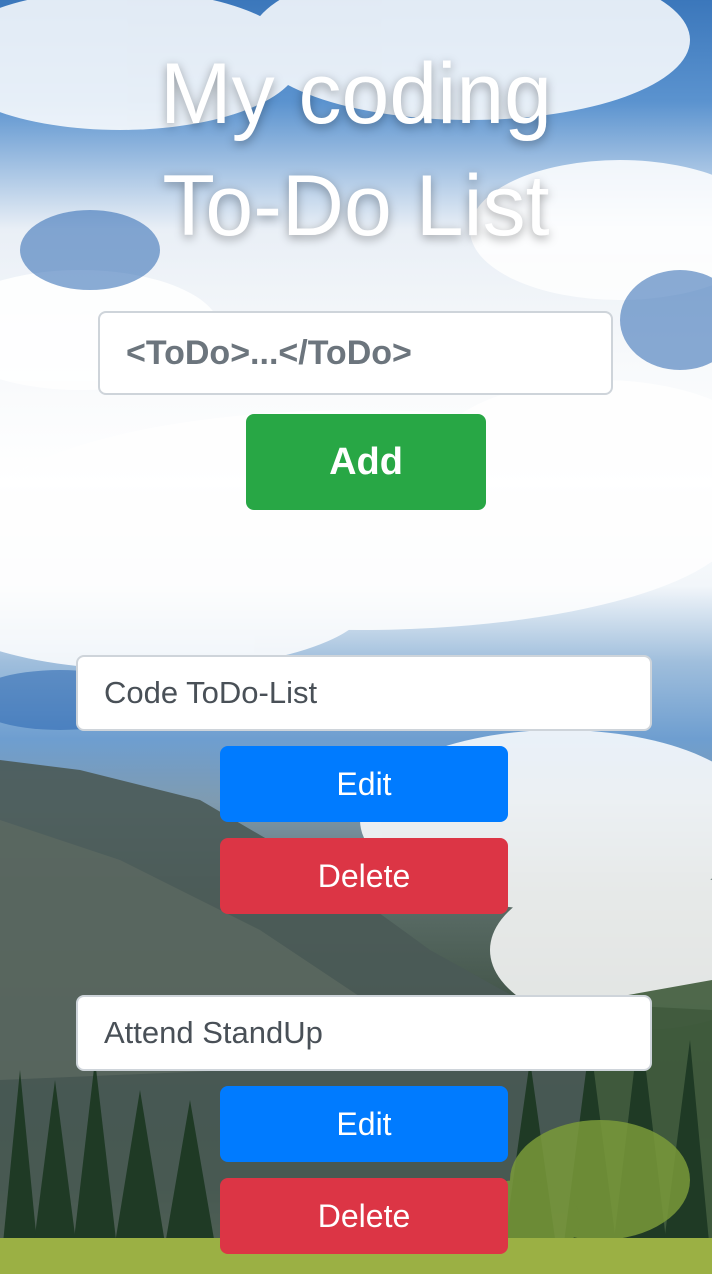  I want to click on new-todo-input, so click(355, 353).